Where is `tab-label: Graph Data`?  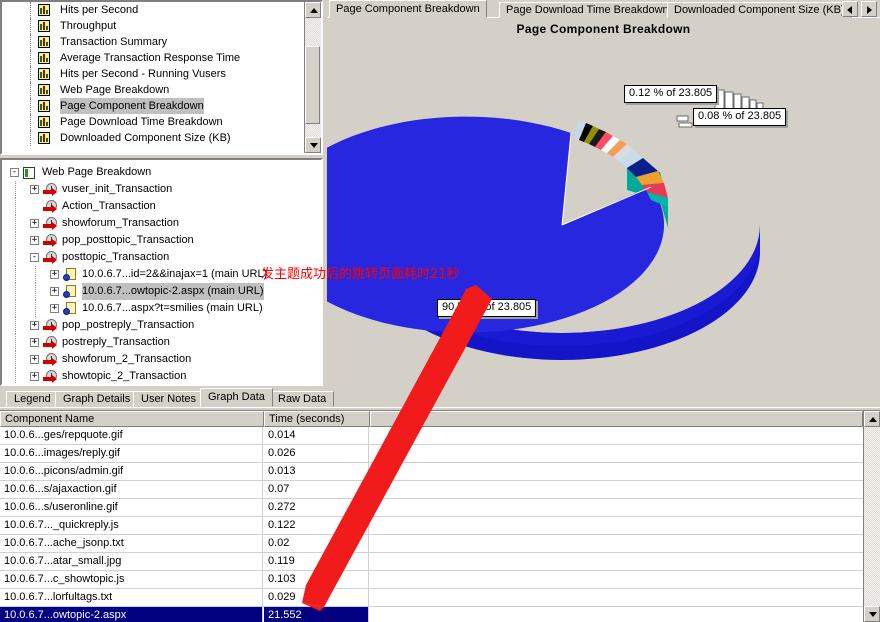 tab-label: Graph Data is located at coordinates (236, 397).